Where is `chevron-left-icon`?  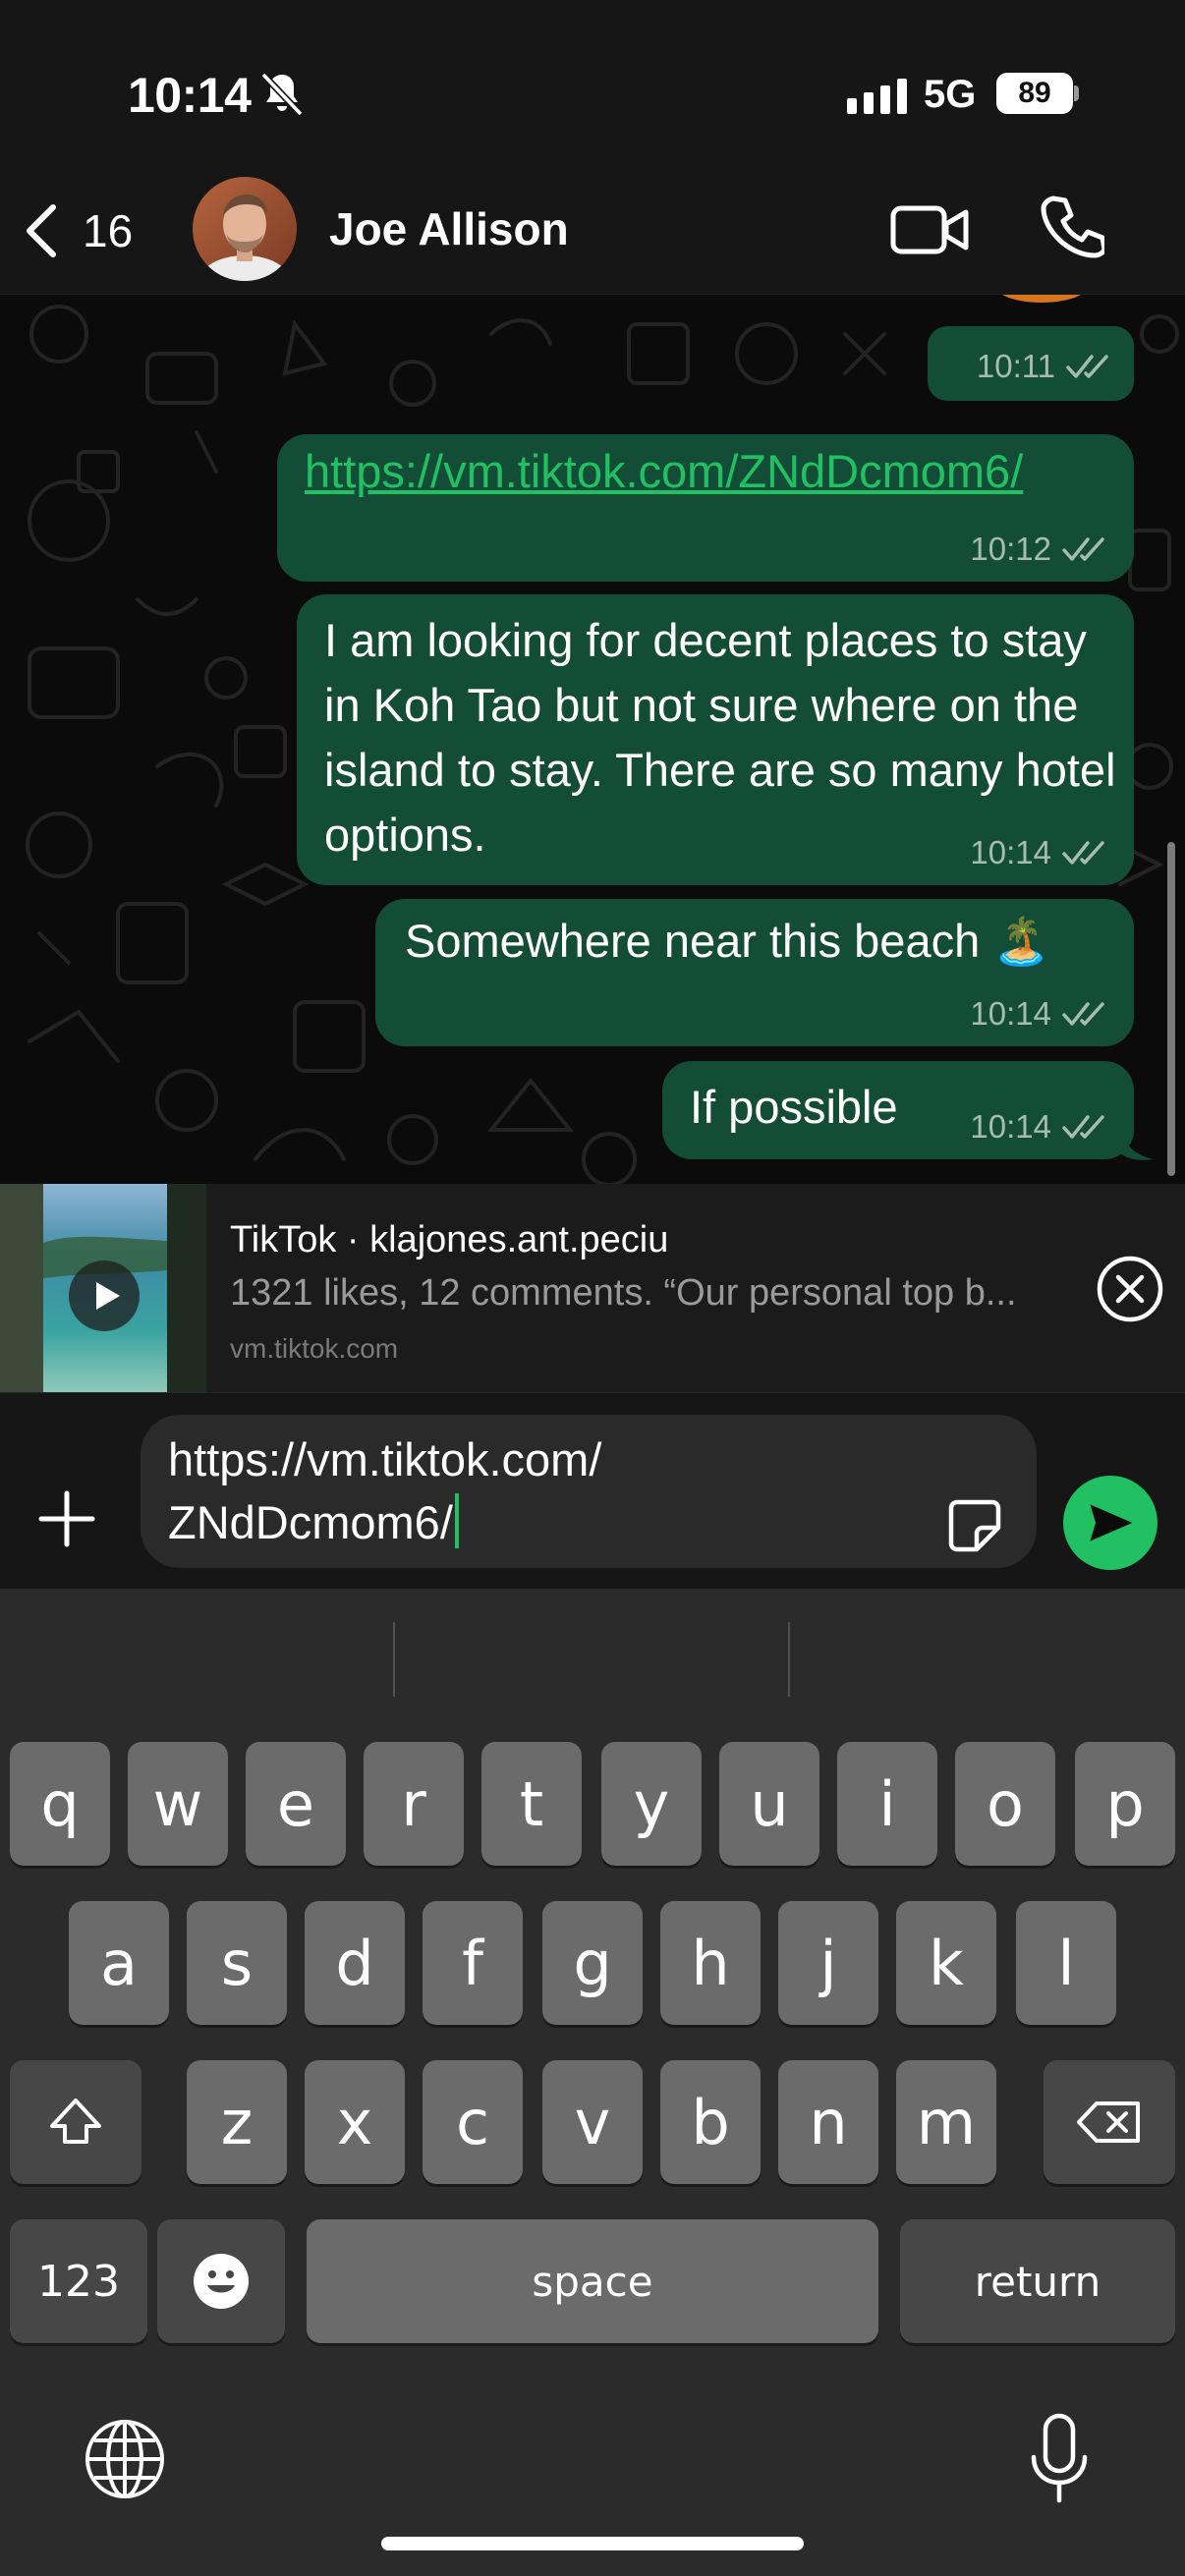 chevron-left-icon is located at coordinates (42, 230).